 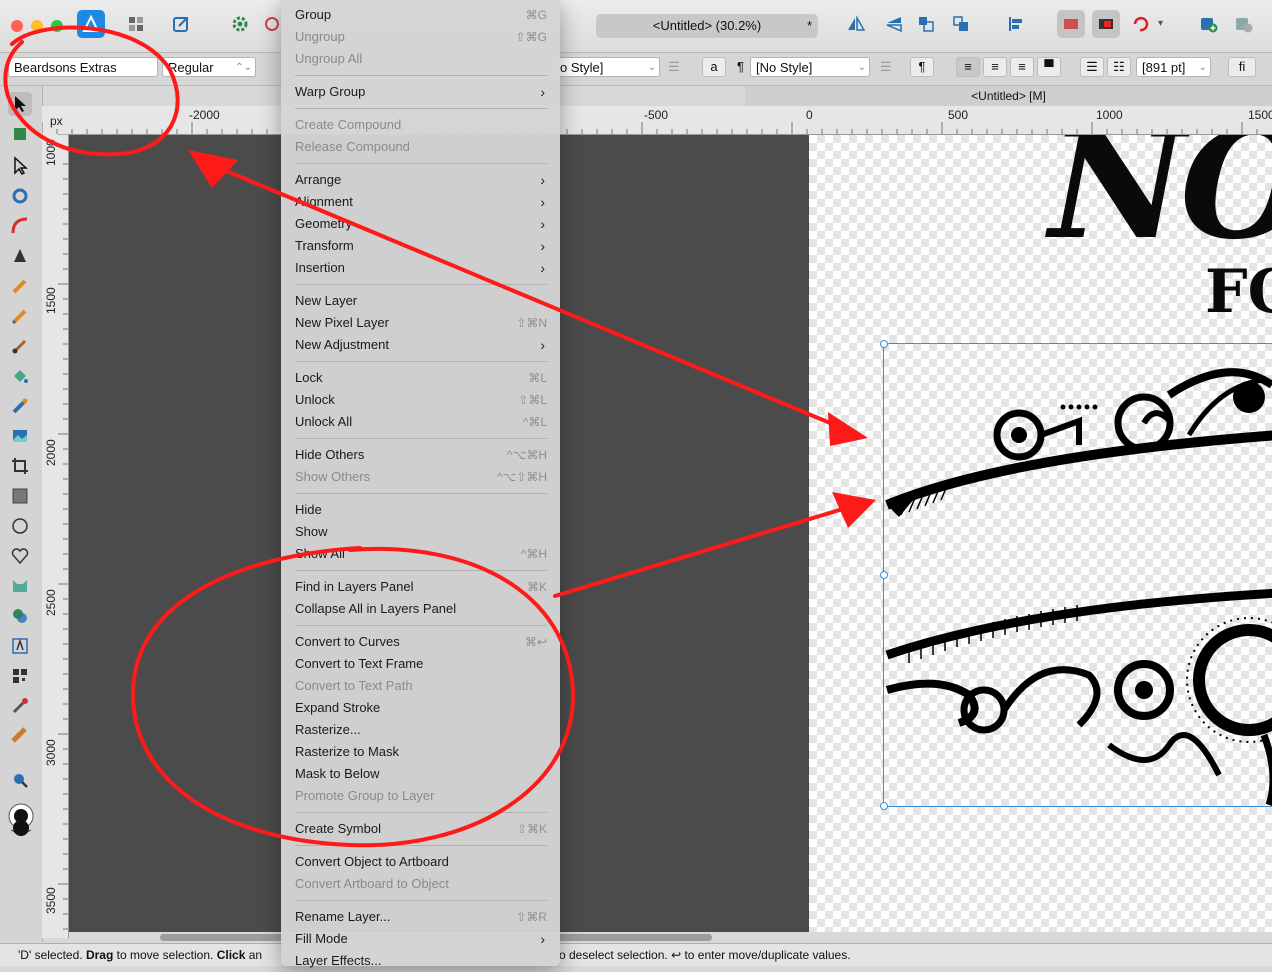 I want to click on designer-persona-icon, so click(x=91, y=24).